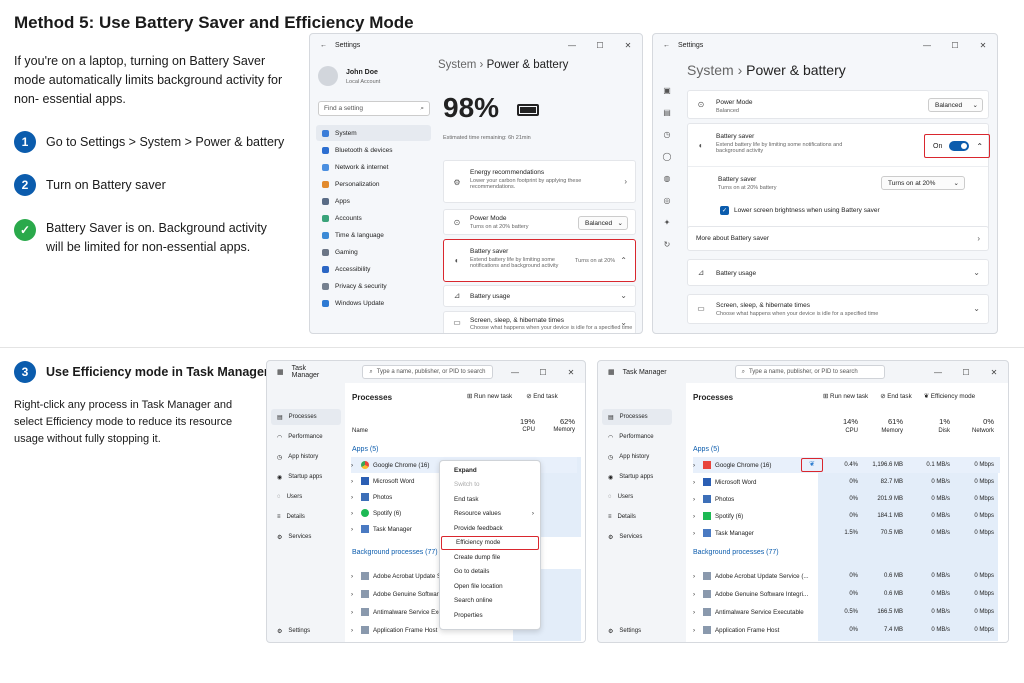 This screenshot has height=683, width=1024. What do you see at coordinates (667, 156) in the screenshot?
I see `person-icon: ◯` at bounding box center [667, 156].